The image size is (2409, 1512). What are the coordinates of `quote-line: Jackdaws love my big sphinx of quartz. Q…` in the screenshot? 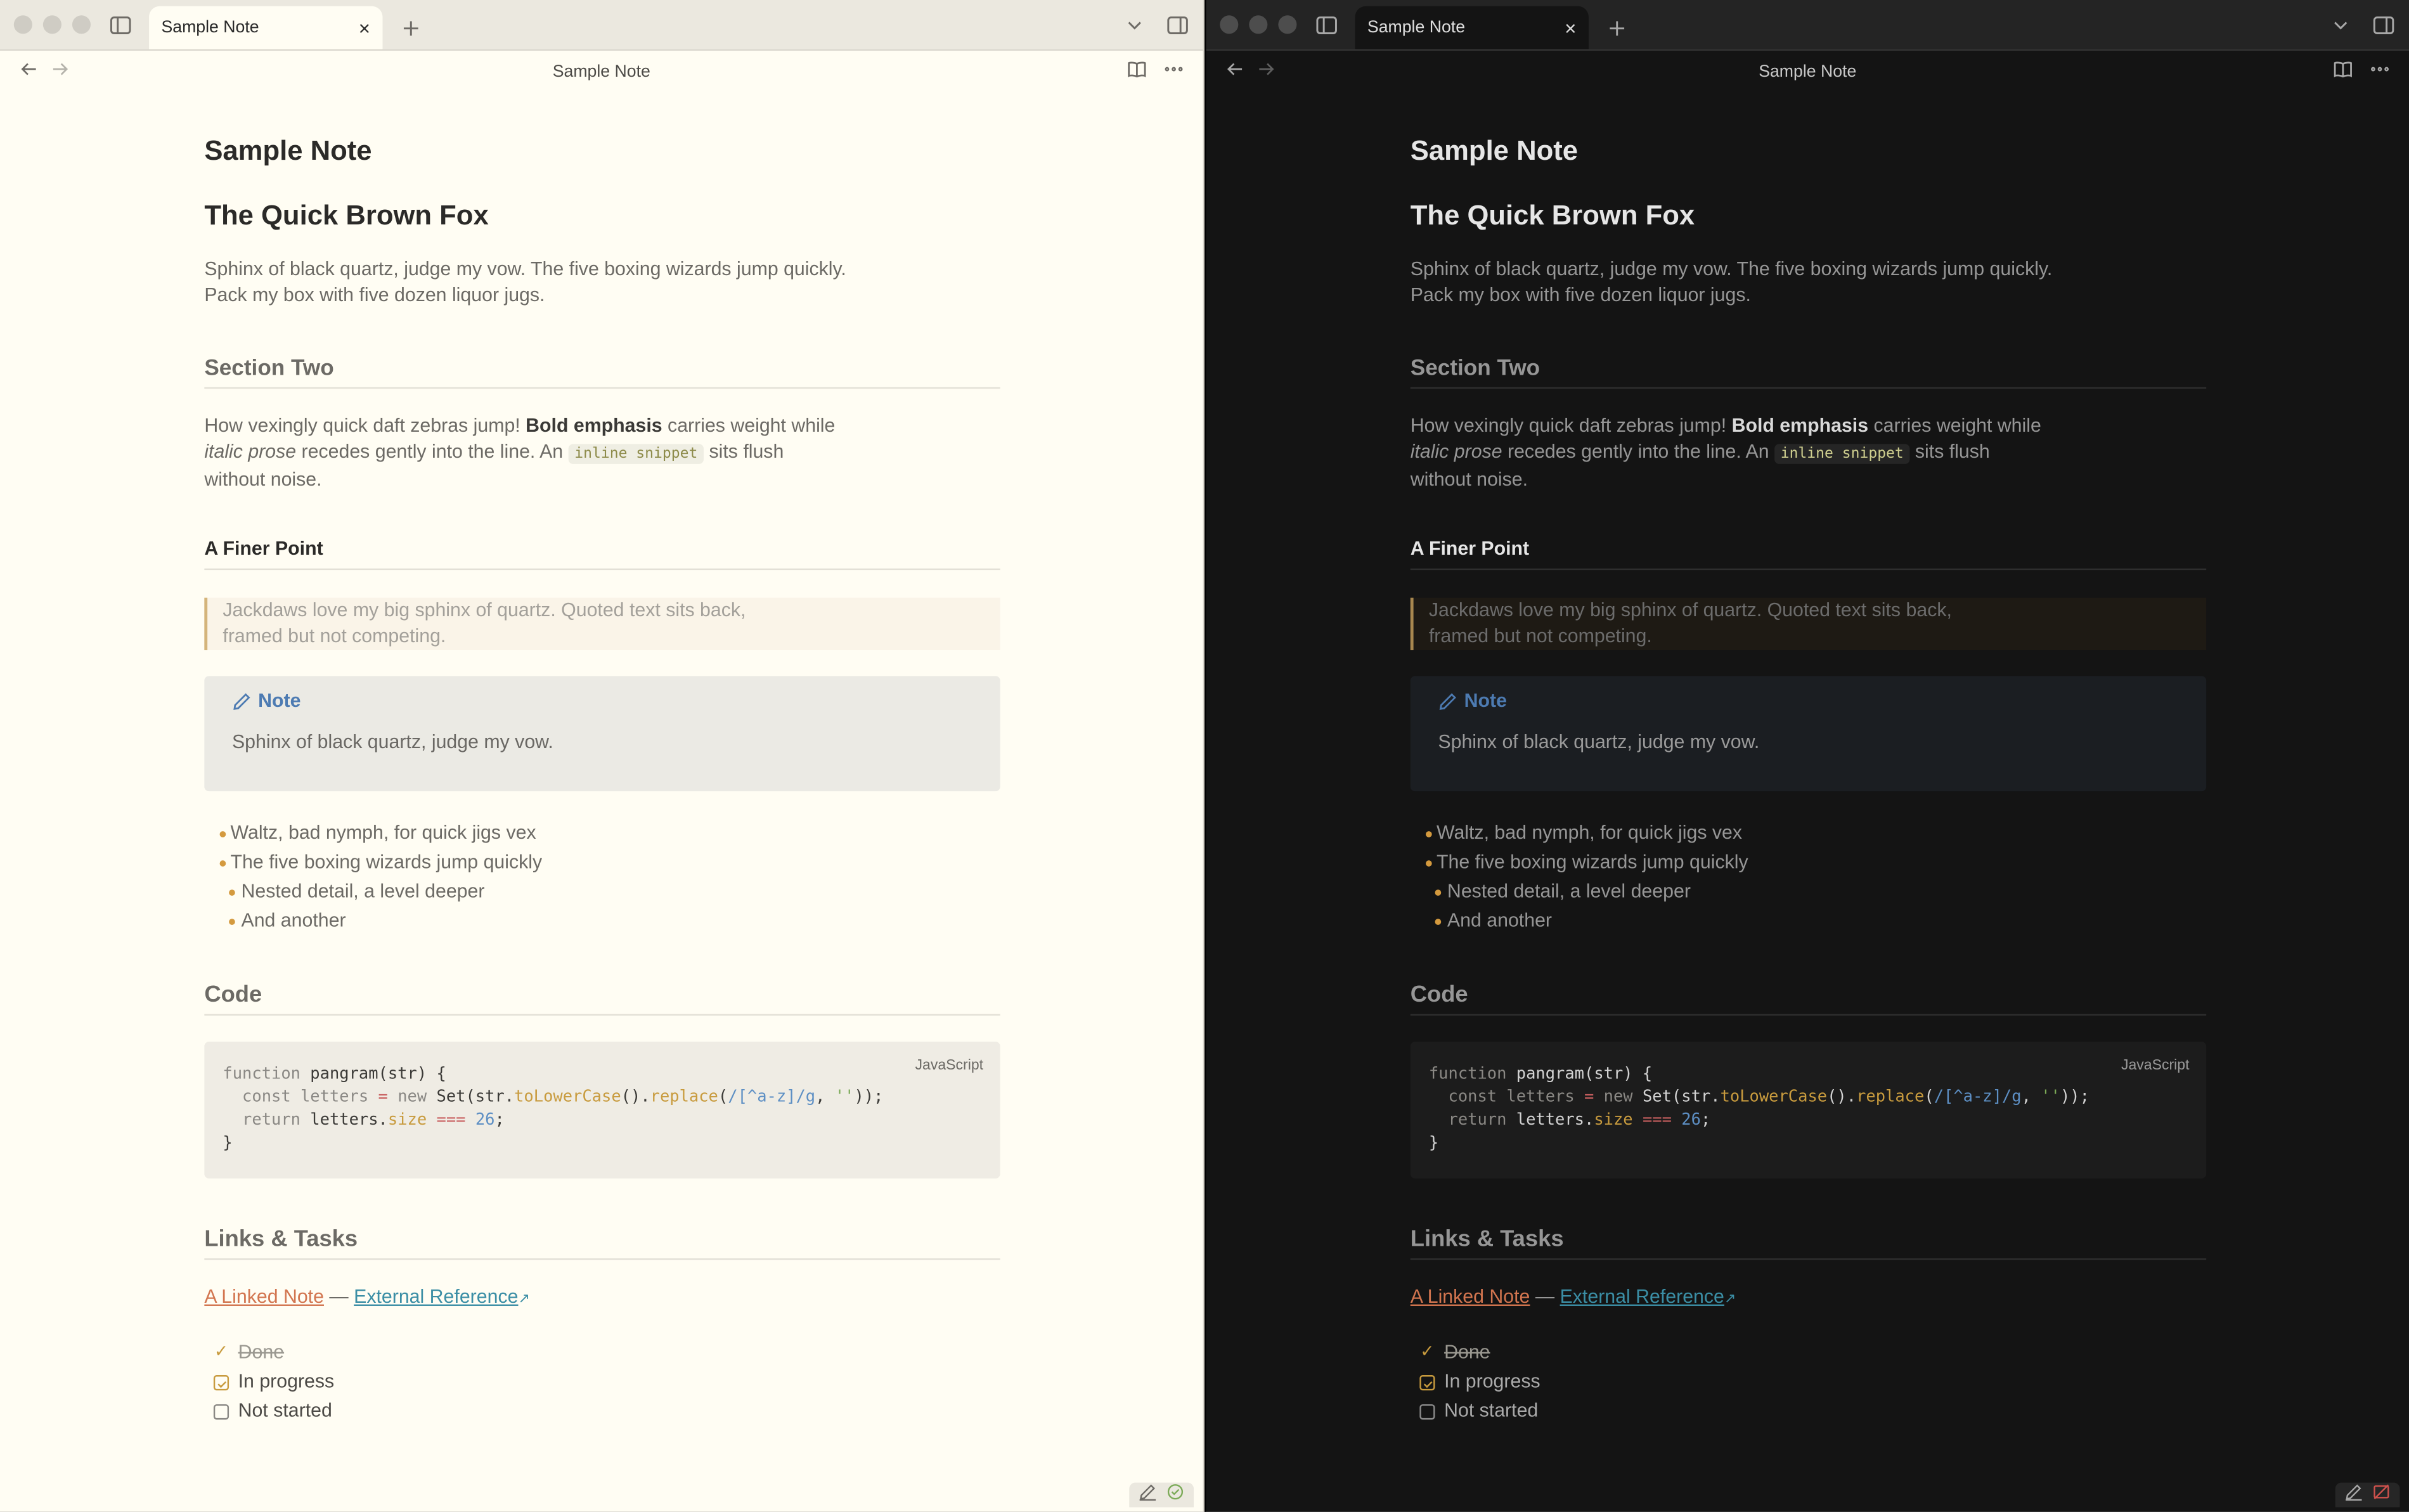 It's located at (1690, 610).